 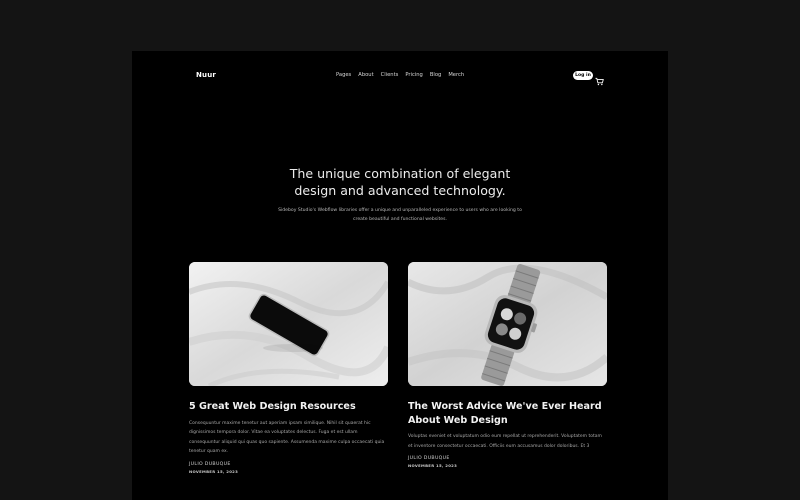 What do you see at coordinates (599, 78) in the screenshot?
I see `cart-icon` at bounding box center [599, 78].